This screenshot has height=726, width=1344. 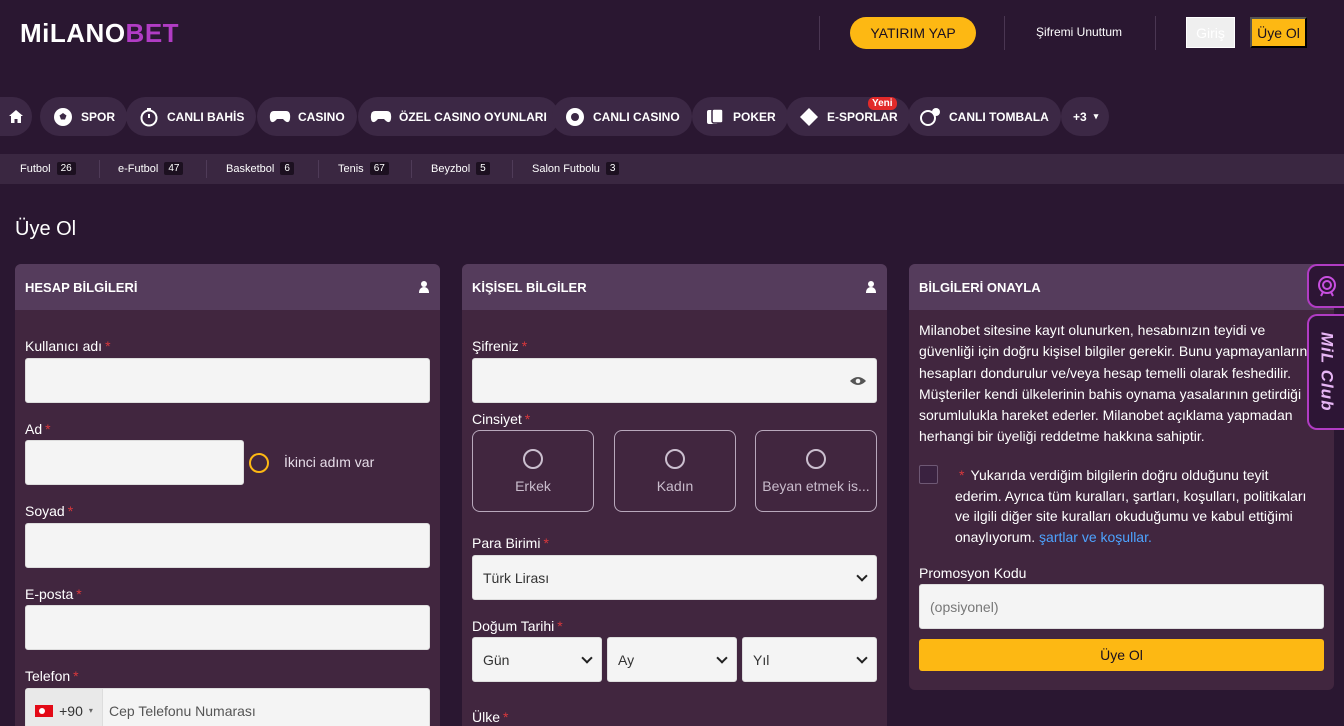 What do you see at coordinates (516, 577) in the screenshot?
I see `currency-value: Türk Lirası` at bounding box center [516, 577].